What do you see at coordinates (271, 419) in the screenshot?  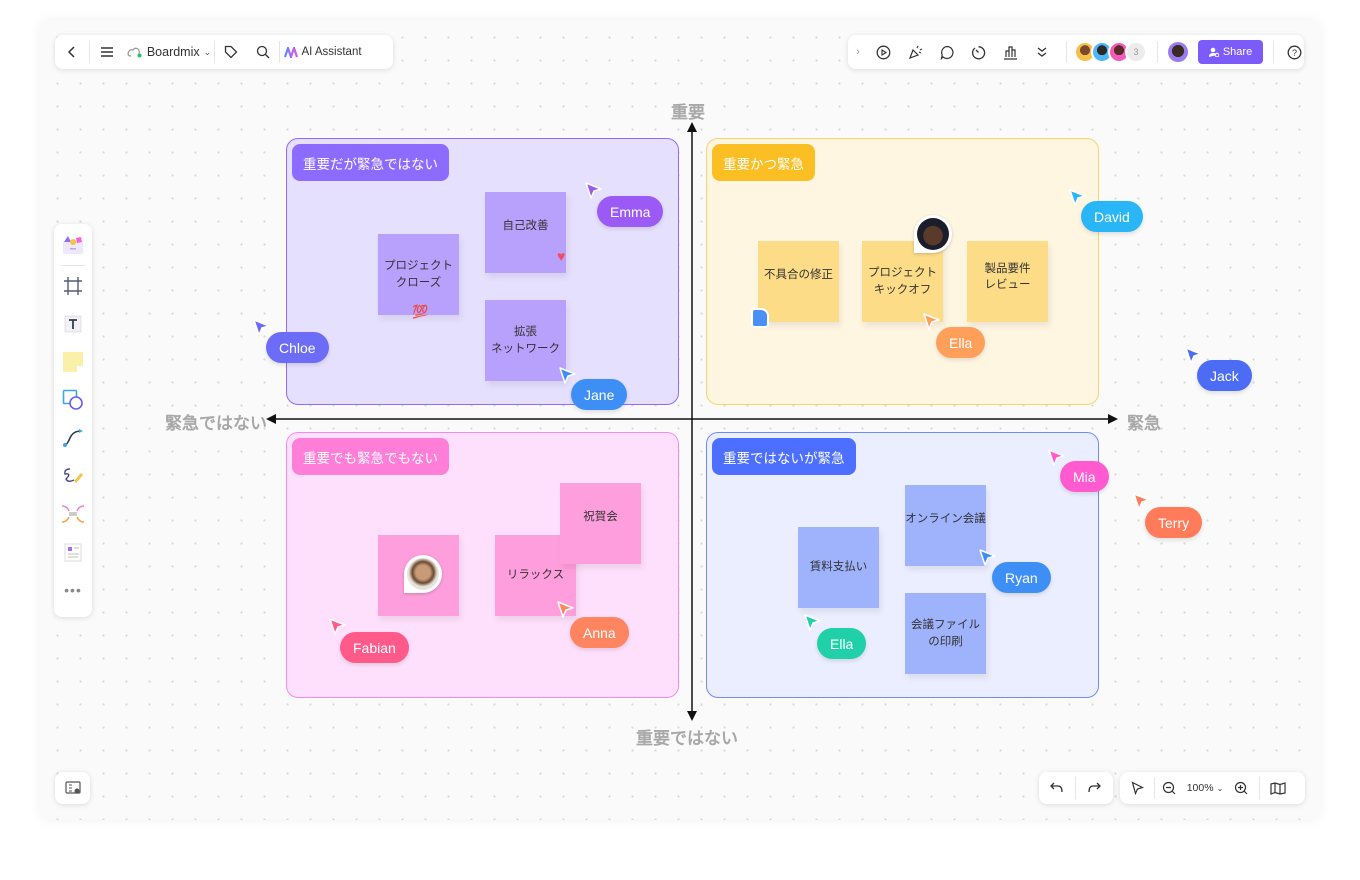 I see `arrow-left-icon` at bounding box center [271, 419].